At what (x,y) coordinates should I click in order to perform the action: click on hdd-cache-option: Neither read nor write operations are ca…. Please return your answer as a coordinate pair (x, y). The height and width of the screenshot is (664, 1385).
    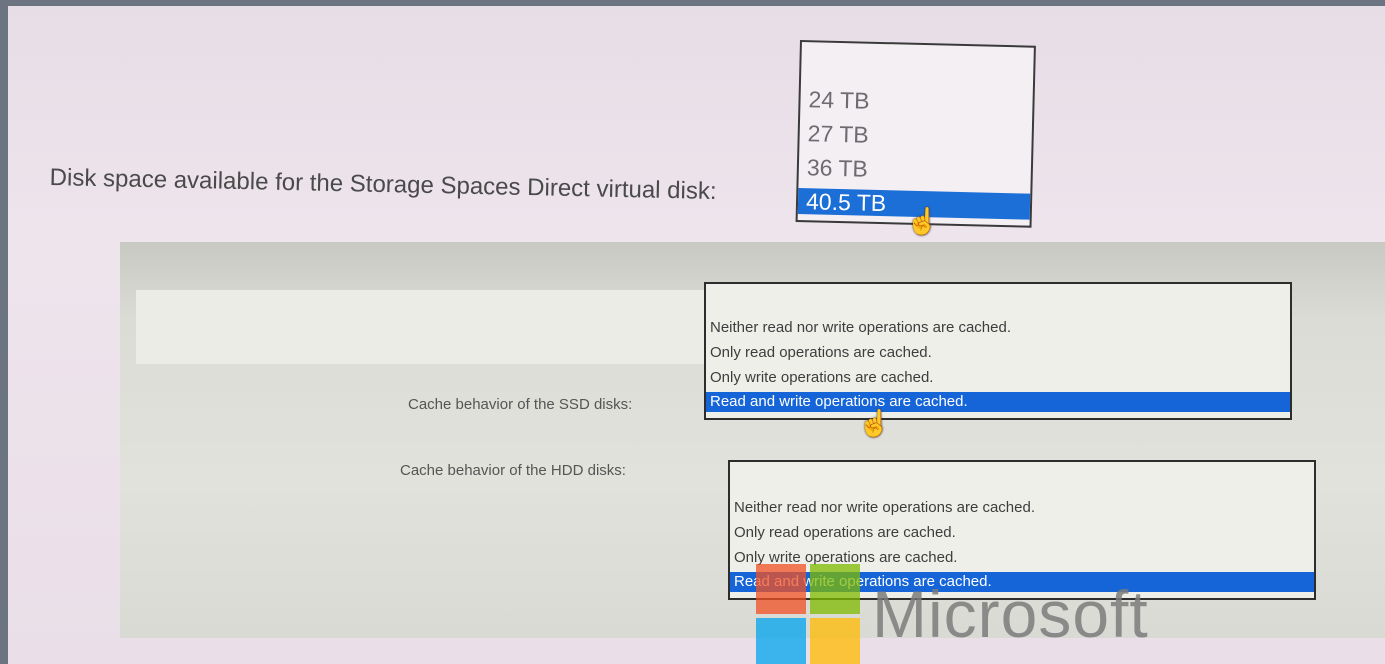
    Looking at the image, I should click on (884, 508).